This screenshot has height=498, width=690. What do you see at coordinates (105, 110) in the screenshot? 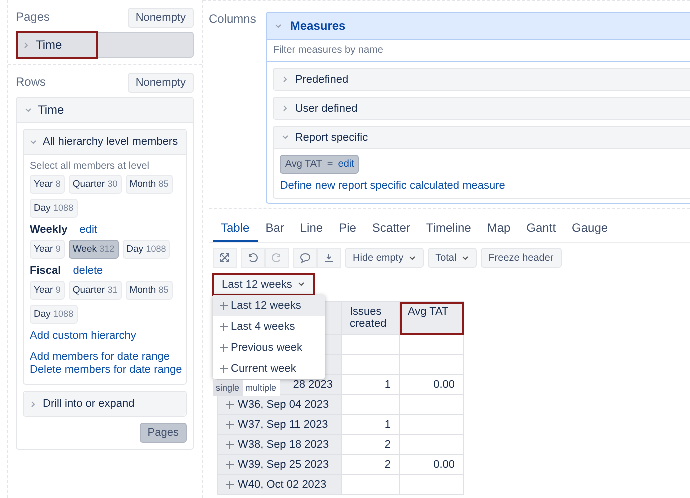
I see `dimension-header: Time` at bounding box center [105, 110].